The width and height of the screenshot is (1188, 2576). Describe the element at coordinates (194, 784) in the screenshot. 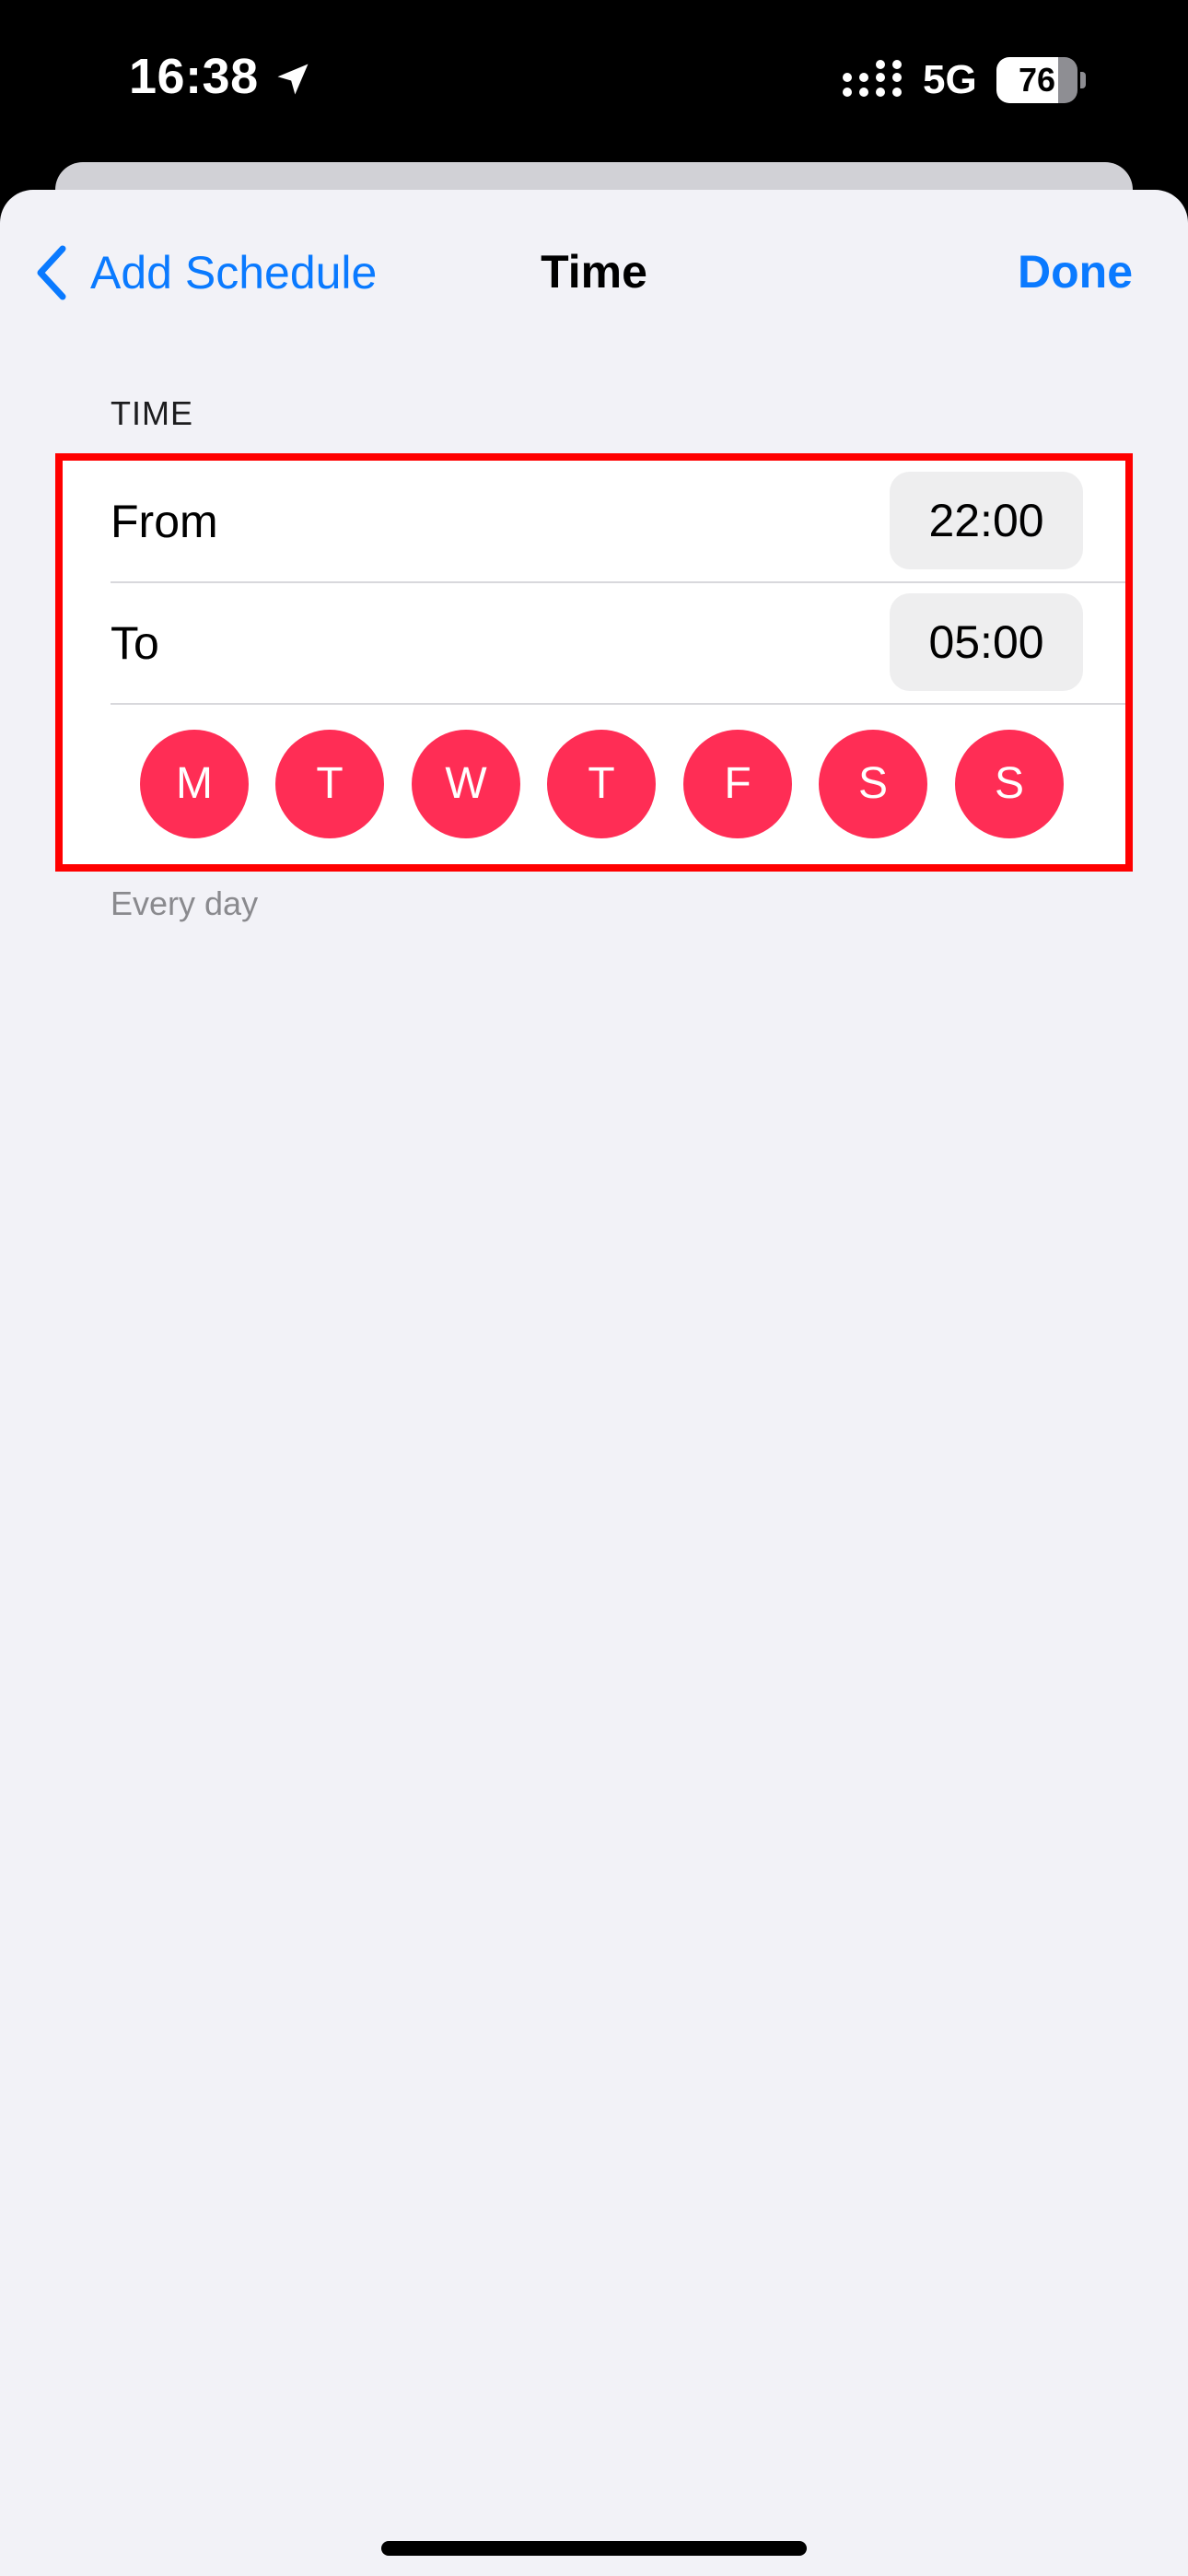

I see `day-toggle-monday: M` at that location.